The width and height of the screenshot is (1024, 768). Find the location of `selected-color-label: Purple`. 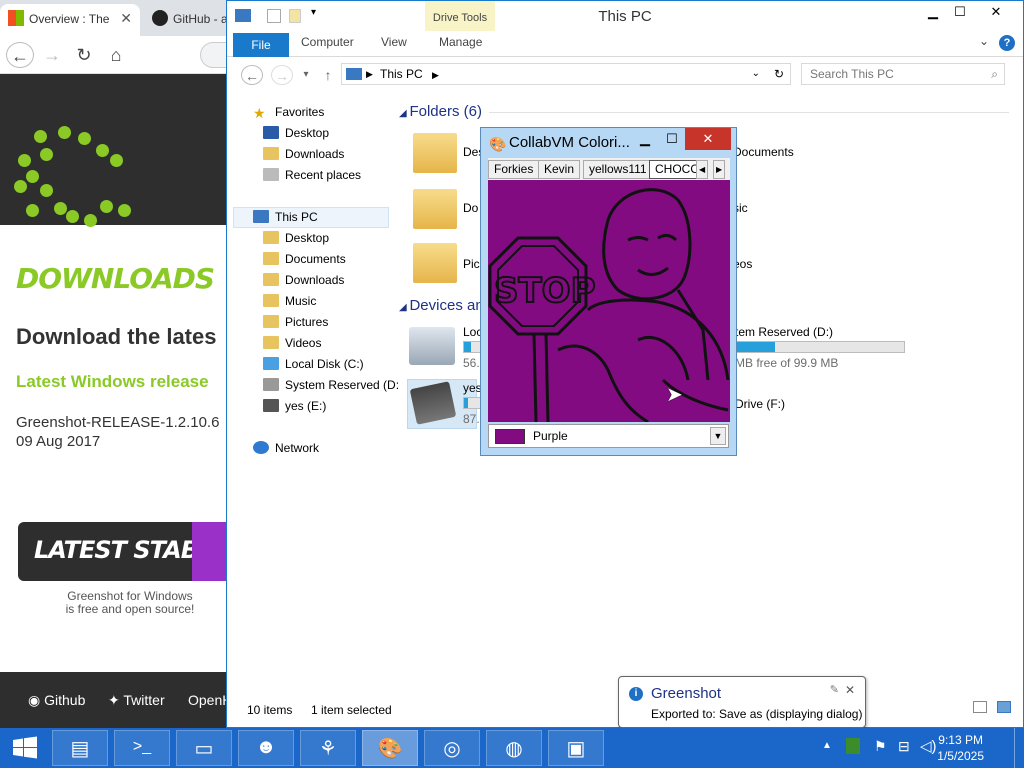

selected-color-label: Purple is located at coordinates (550, 436).